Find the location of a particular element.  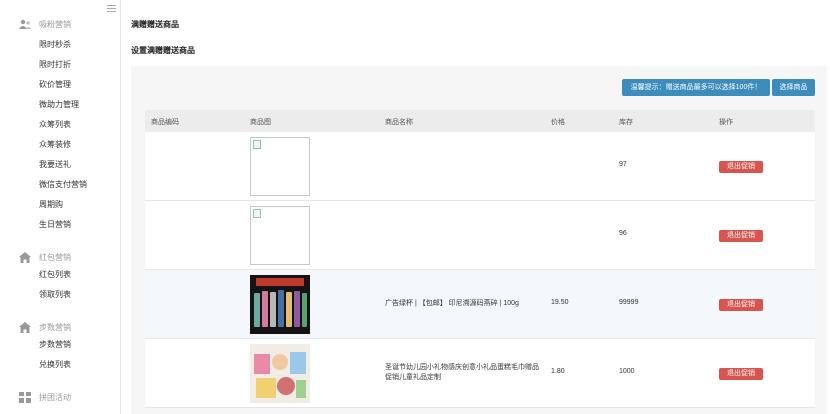

product-name-cell: 圣诞节幼儿园小礼物感庆创意小礼品蛋糕毛巾赠品促销儿童礼品定制 is located at coordinates (462, 372).